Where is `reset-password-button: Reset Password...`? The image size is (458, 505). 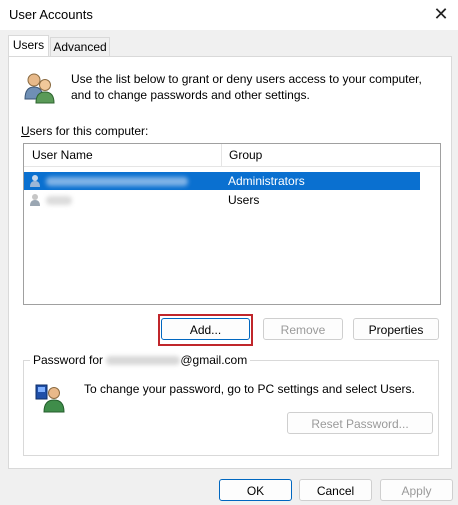 reset-password-button: Reset Password... is located at coordinates (360, 423).